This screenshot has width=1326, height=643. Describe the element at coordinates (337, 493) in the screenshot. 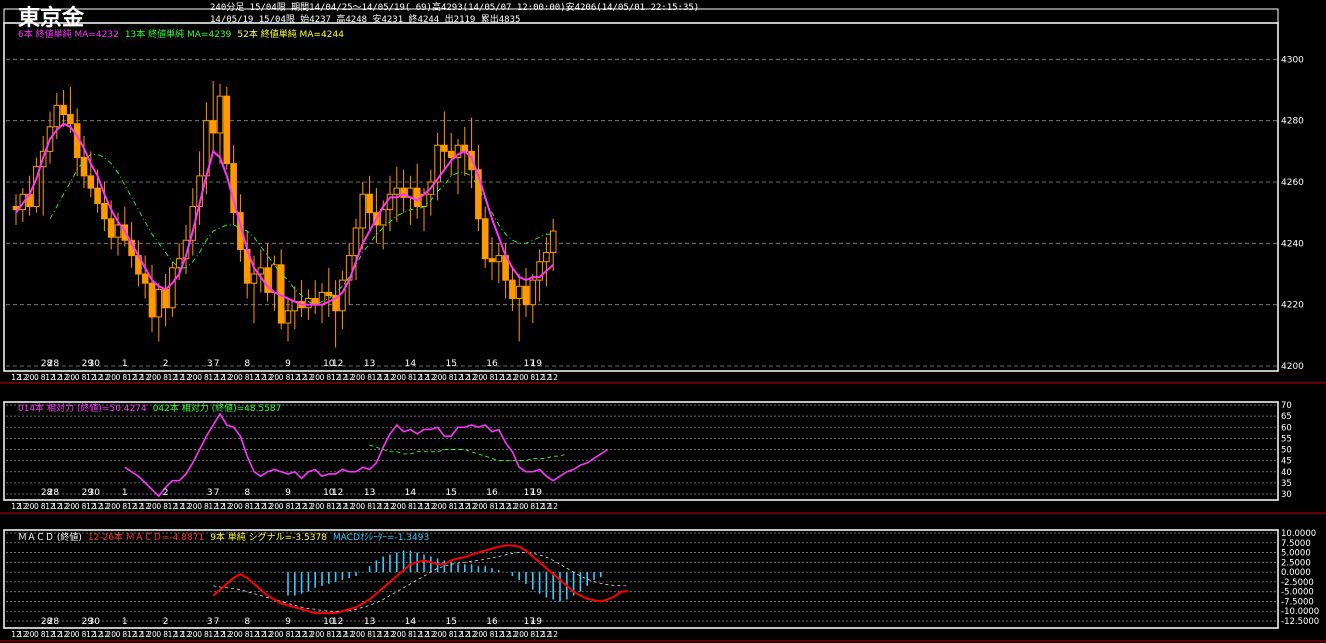

I see `rsi-date-11: 12` at that location.